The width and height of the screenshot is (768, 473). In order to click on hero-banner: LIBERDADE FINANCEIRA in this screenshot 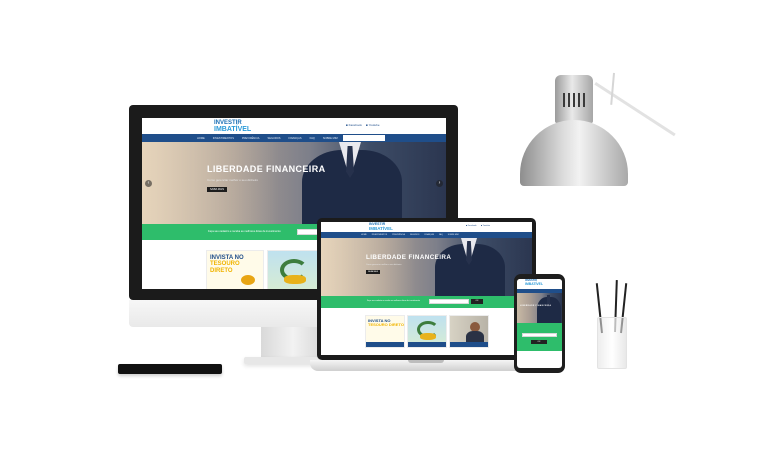, I will do `click(539, 308)`.